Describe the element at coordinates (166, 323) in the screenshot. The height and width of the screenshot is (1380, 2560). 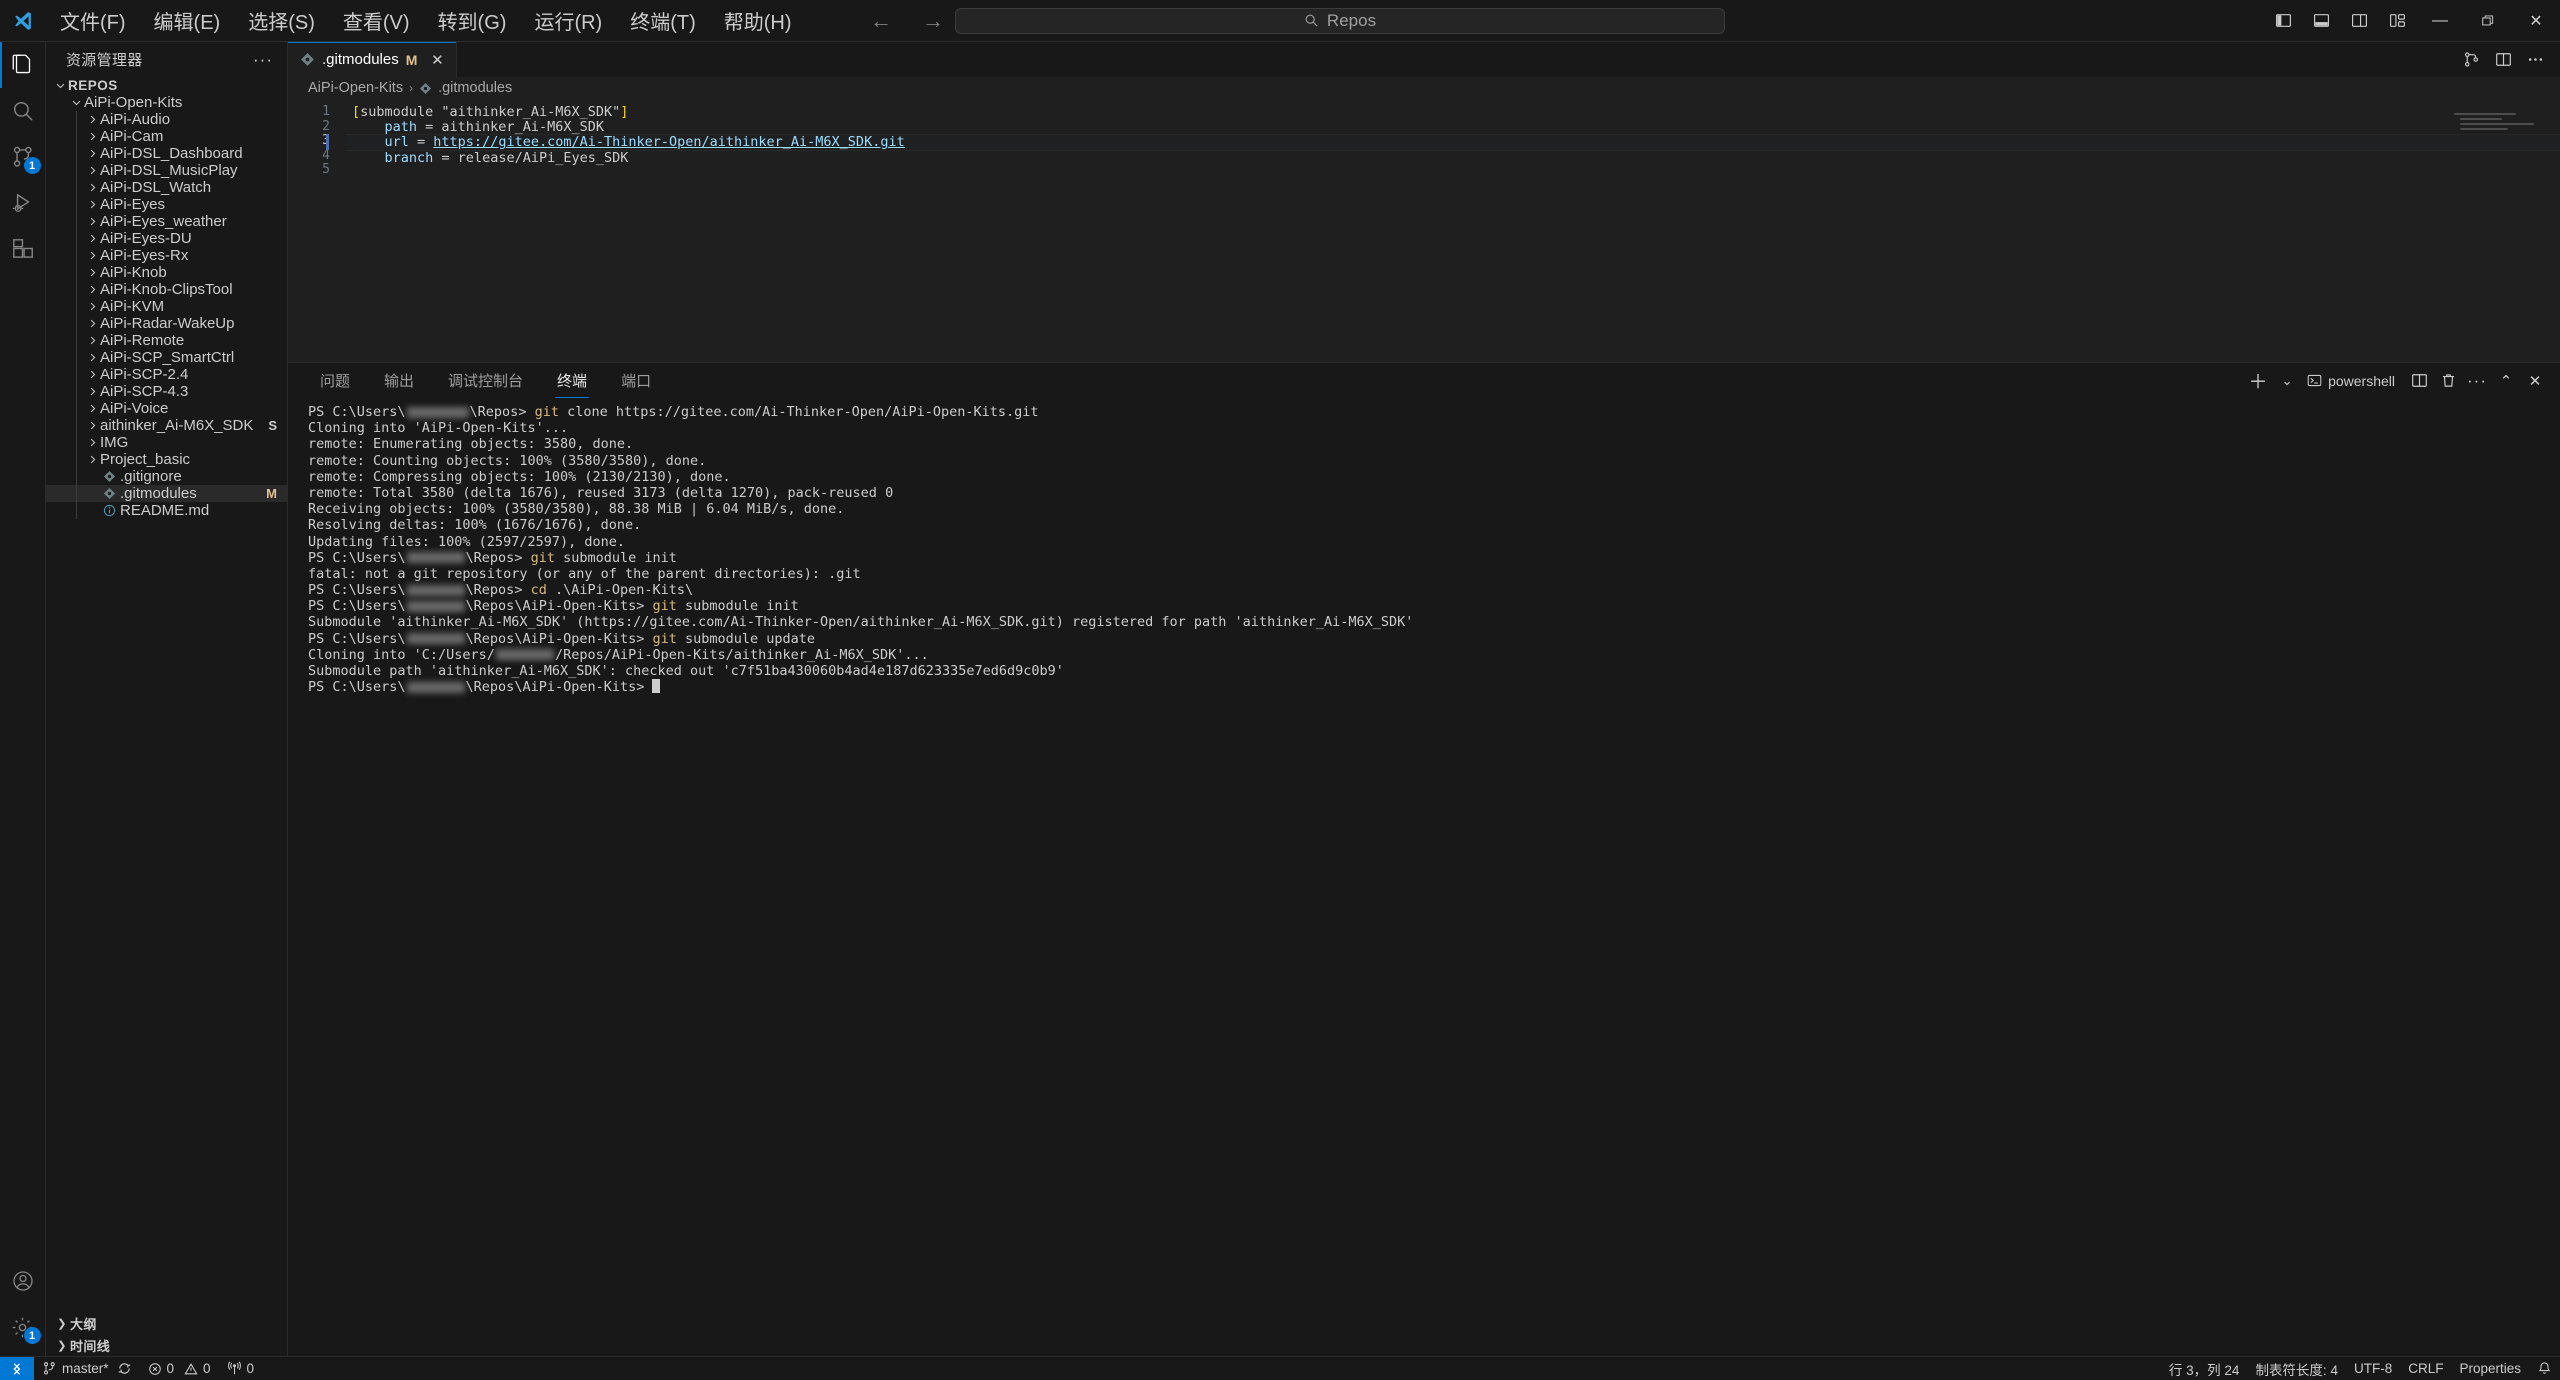
I see `tree-item: AiPi-Radar-WakeUp` at that location.